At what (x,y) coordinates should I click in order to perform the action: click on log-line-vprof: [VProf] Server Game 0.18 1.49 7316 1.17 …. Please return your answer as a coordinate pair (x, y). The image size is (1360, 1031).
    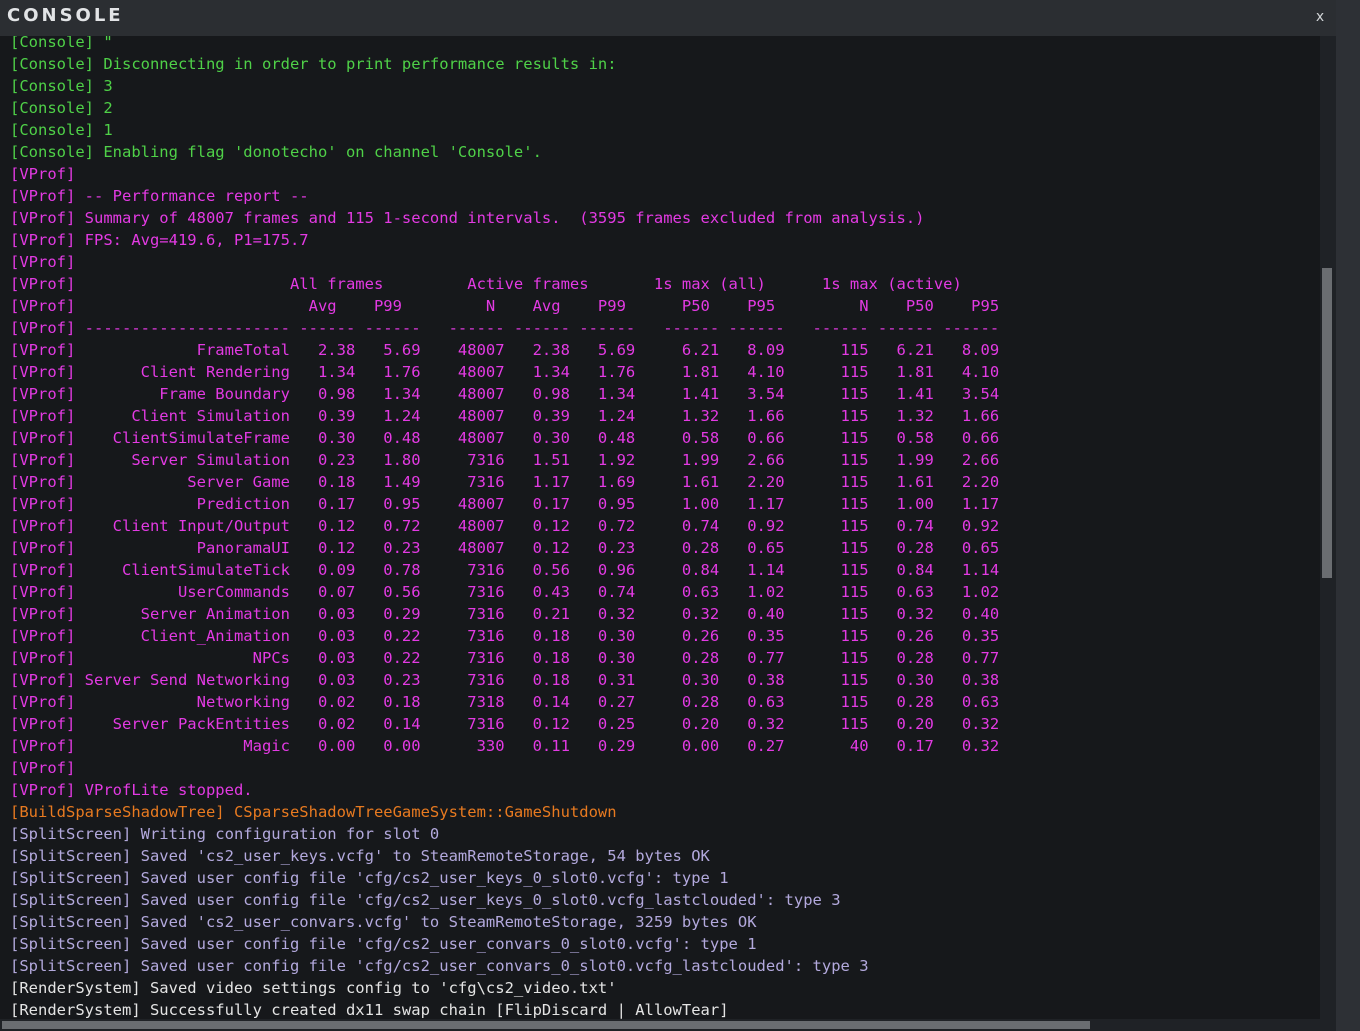
    Looking at the image, I should click on (505, 482).